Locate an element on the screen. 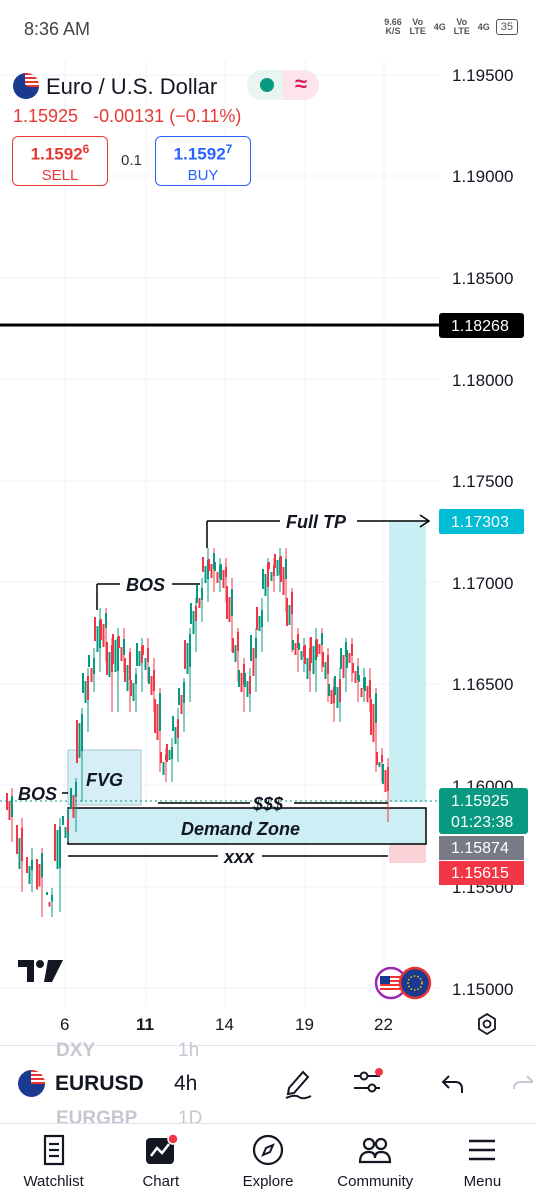  entry-tag: 1.15874 is located at coordinates (480, 848).